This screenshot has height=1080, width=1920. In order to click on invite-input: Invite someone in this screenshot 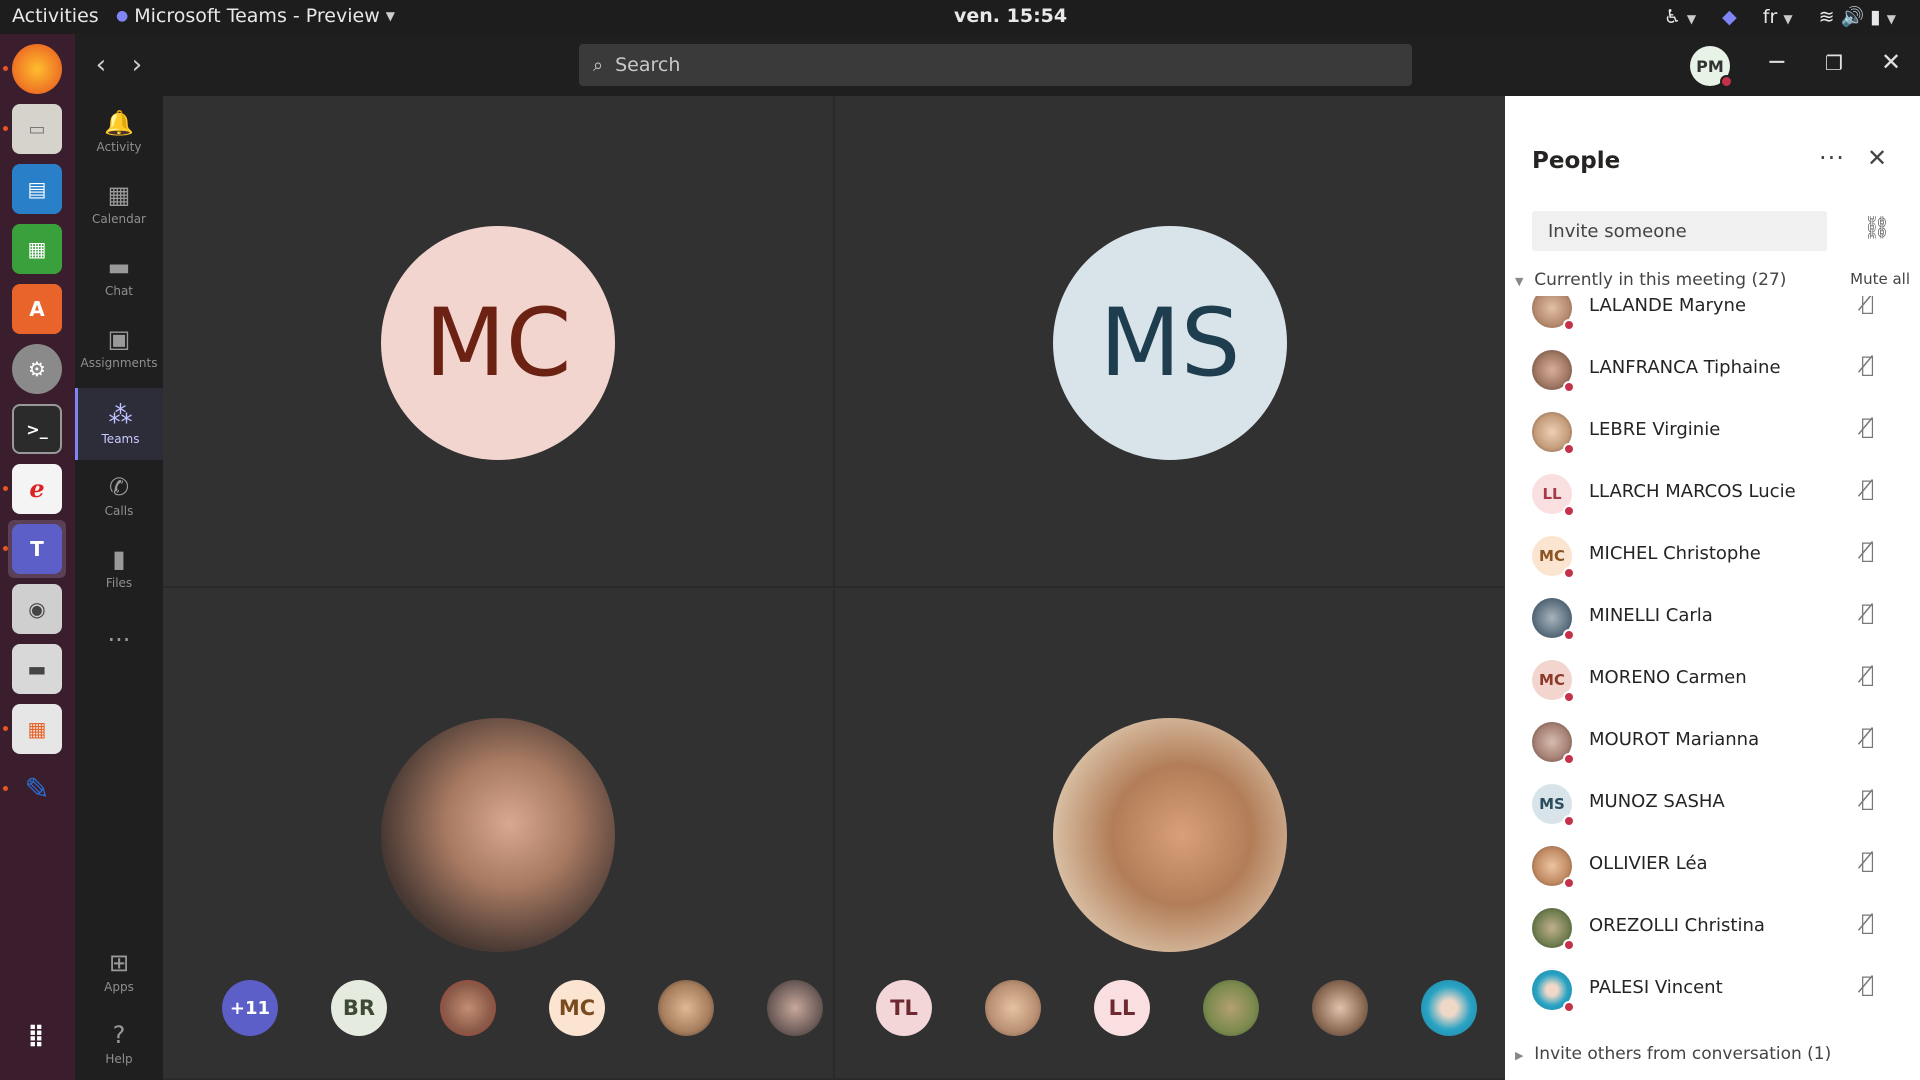, I will do `click(1679, 231)`.